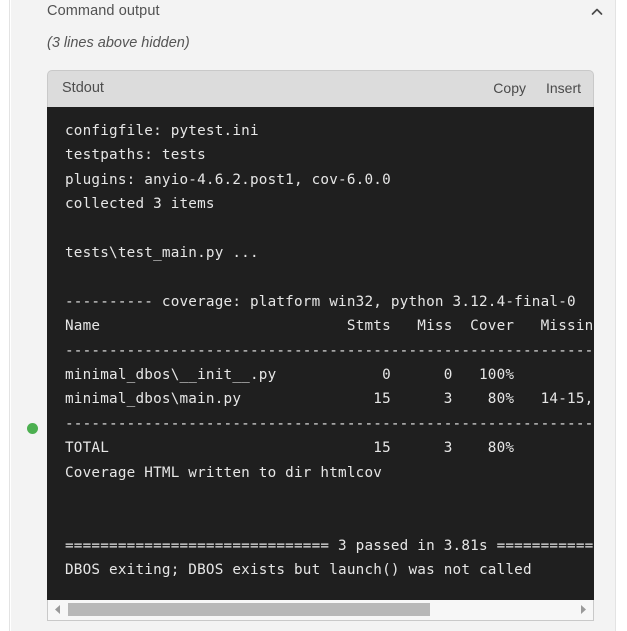 The height and width of the screenshot is (631, 627). I want to click on copy-button: Copy, so click(509, 88).